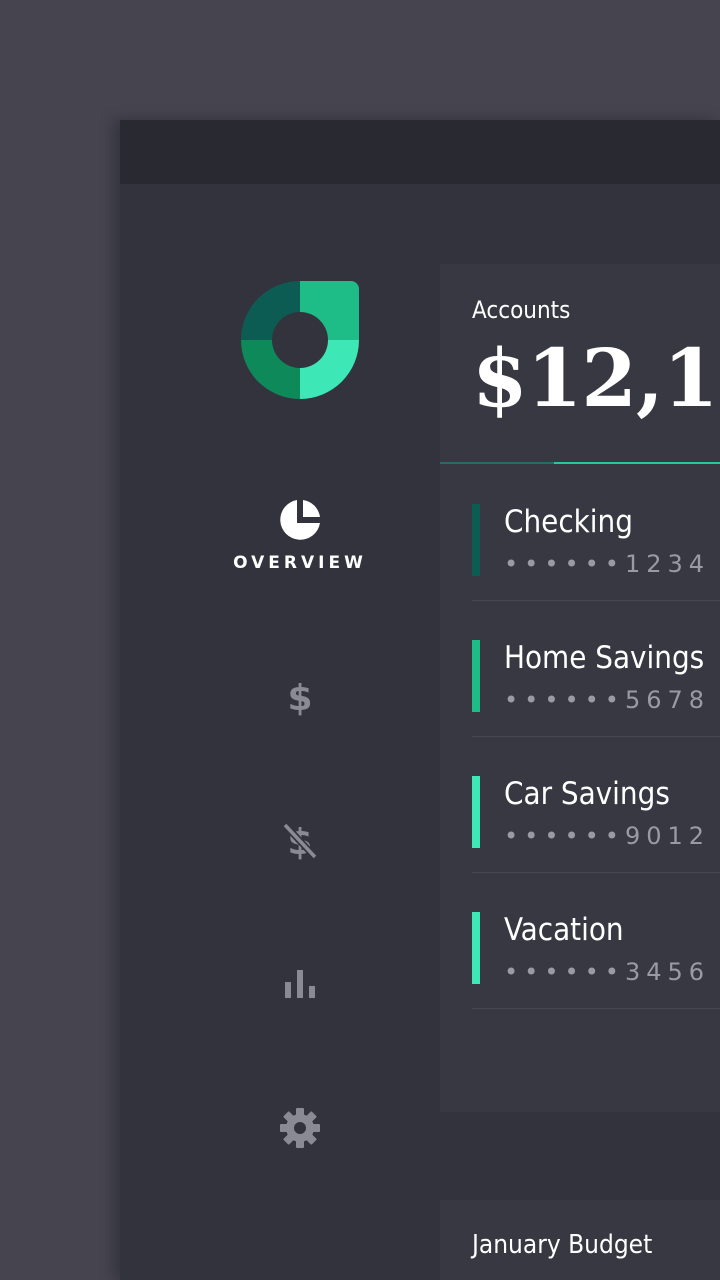  Describe the element at coordinates (300, 340) in the screenshot. I see `app-logo` at that location.